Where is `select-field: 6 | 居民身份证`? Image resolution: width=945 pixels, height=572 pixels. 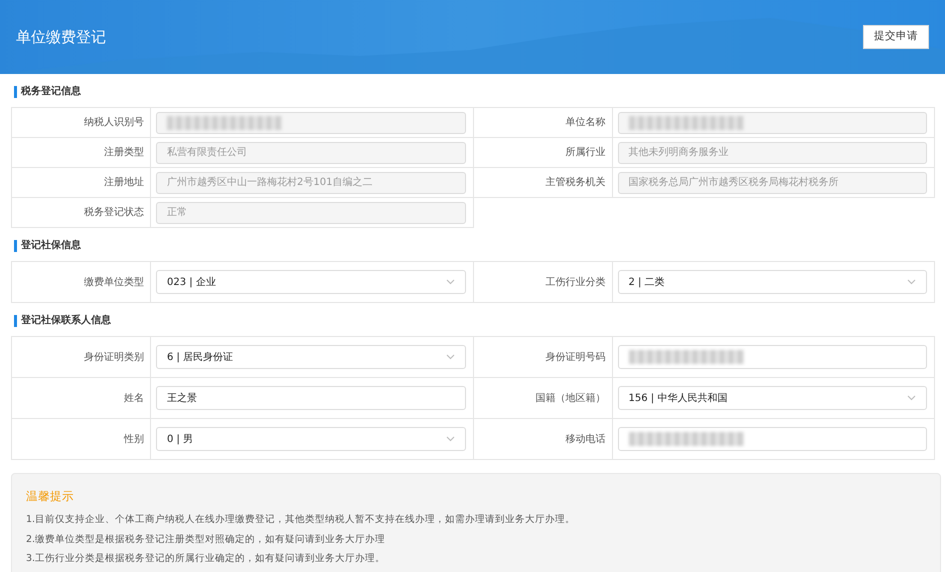
select-field: 6 | 居民身份证 is located at coordinates (311, 357).